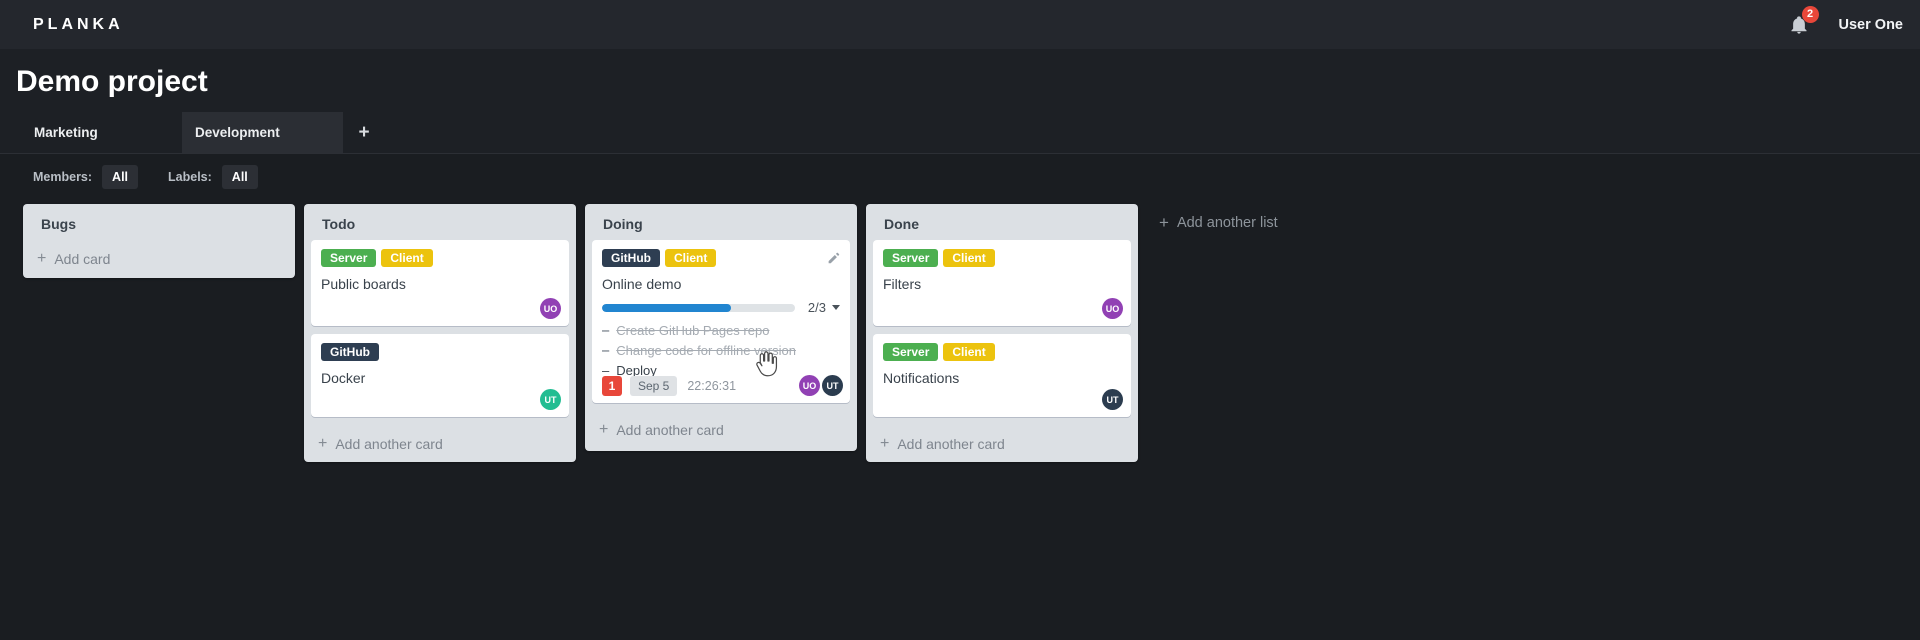 Image resolution: width=1920 pixels, height=640 pixels. I want to click on top-bar: PLANKA 2 User One, so click(960, 24).